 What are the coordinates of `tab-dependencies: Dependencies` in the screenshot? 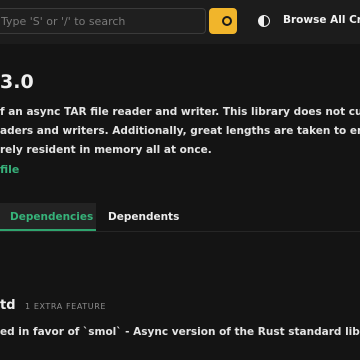 It's located at (48, 217).